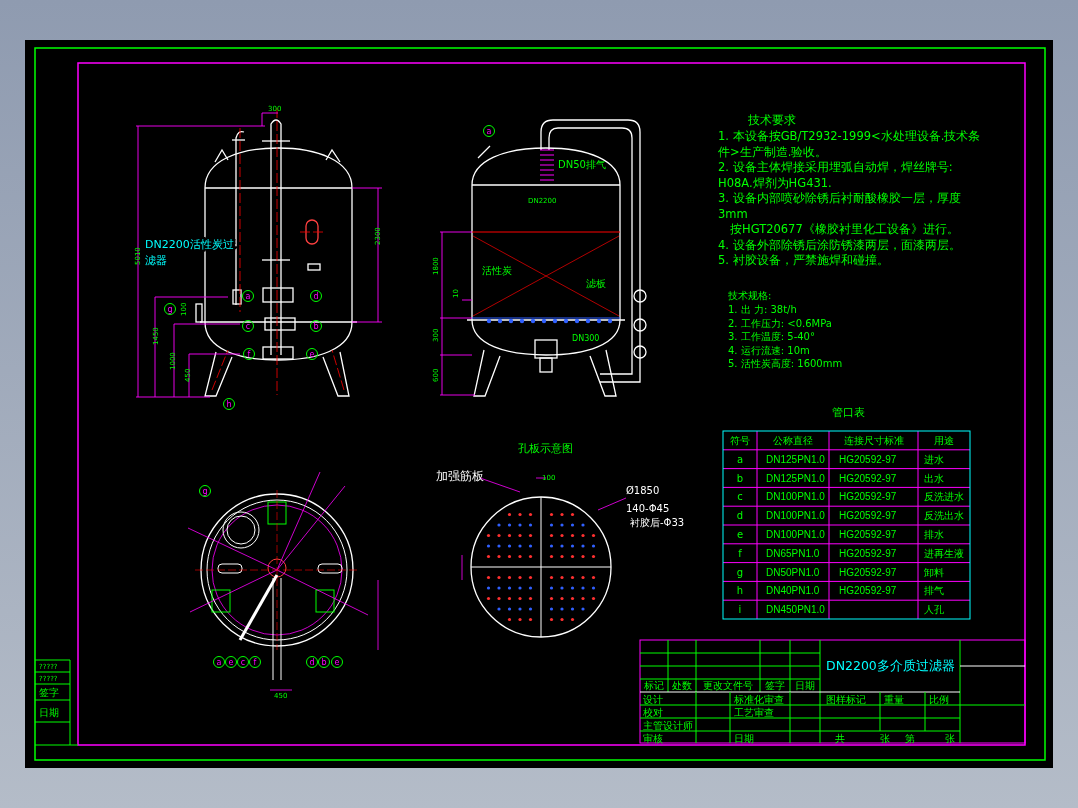  What do you see at coordinates (740, 591) in the screenshot?
I see `table-cell: h` at bounding box center [740, 591].